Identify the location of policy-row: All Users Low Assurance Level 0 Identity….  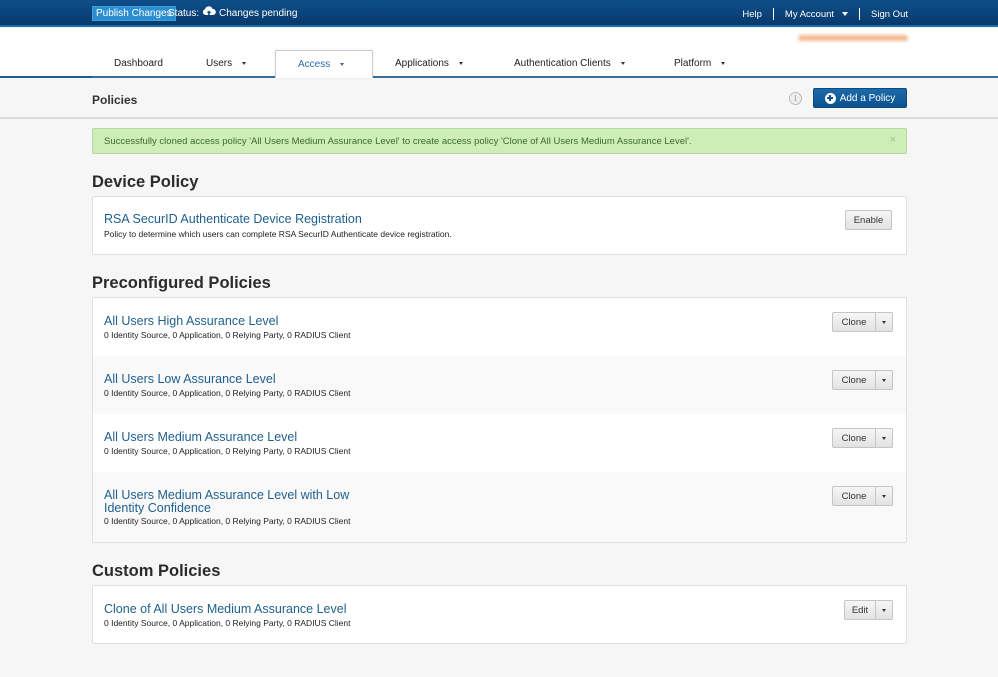
(499, 385).